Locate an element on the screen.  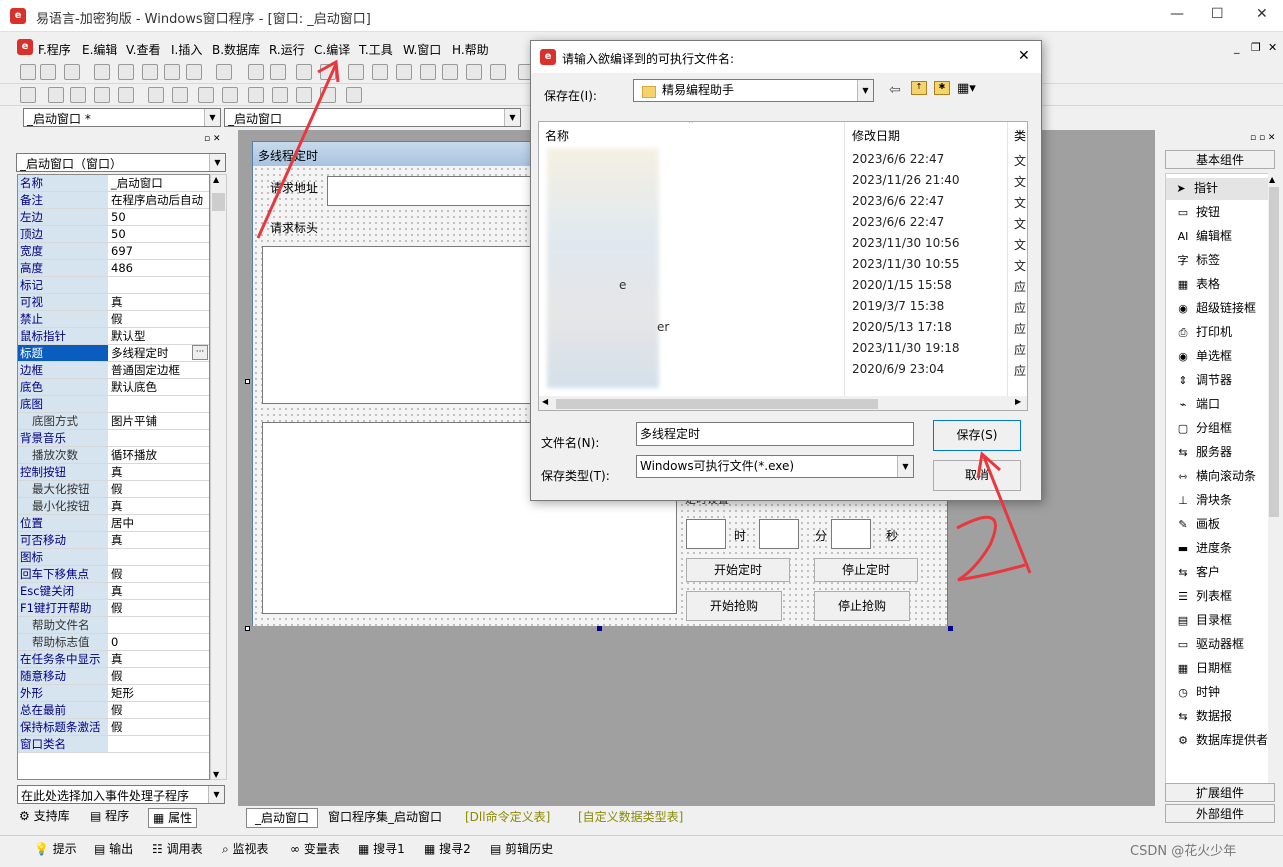
canvas-icon: ✎ is located at coordinates (1183, 524).